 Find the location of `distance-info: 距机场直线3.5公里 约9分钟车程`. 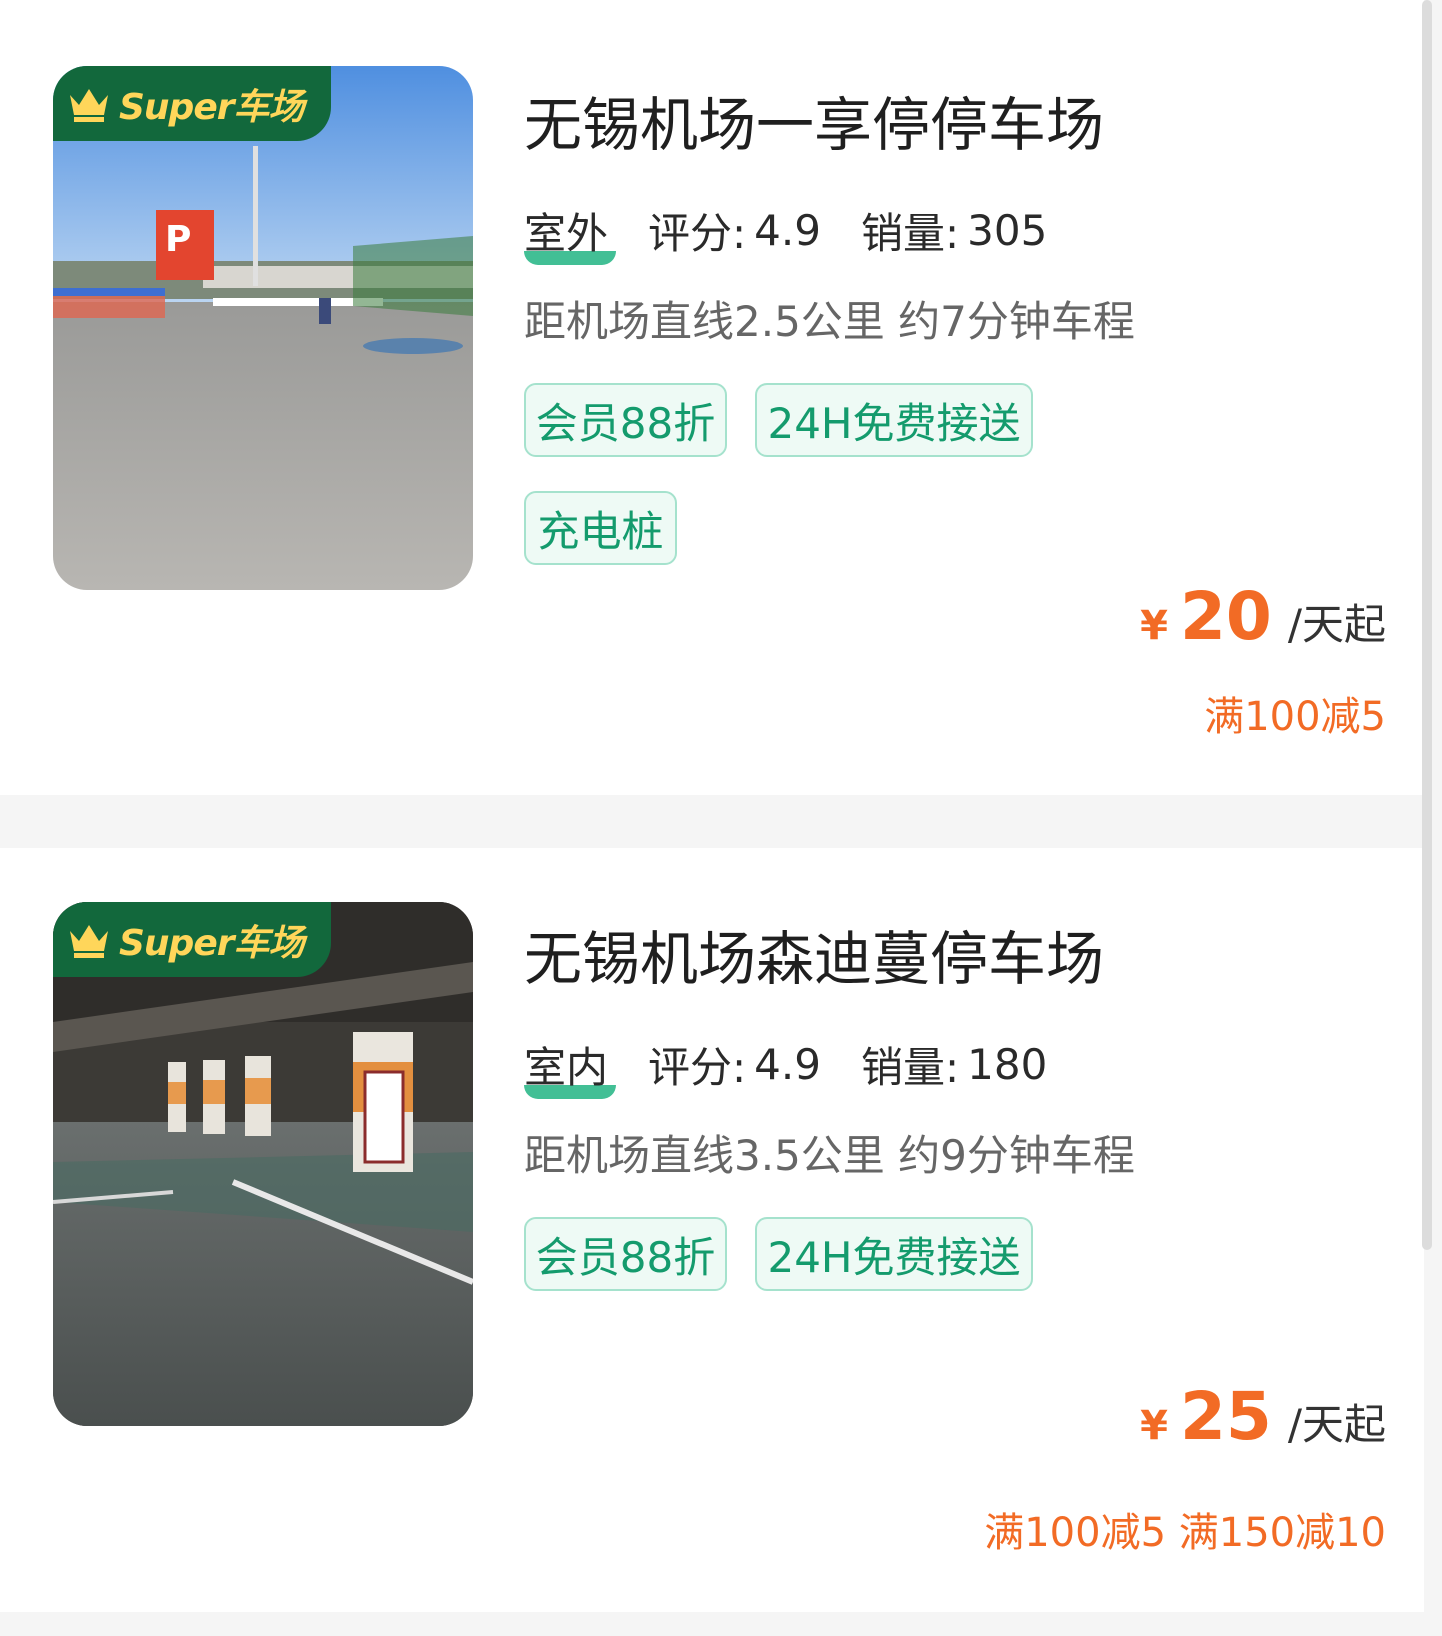

distance-info: 距机场直线3.5公里 约9分钟车程 is located at coordinates (829, 1155).